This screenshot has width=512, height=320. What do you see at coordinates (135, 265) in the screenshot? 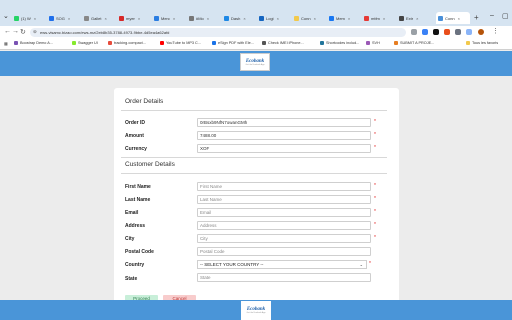
I see `country-label: Country` at bounding box center [135, 265].